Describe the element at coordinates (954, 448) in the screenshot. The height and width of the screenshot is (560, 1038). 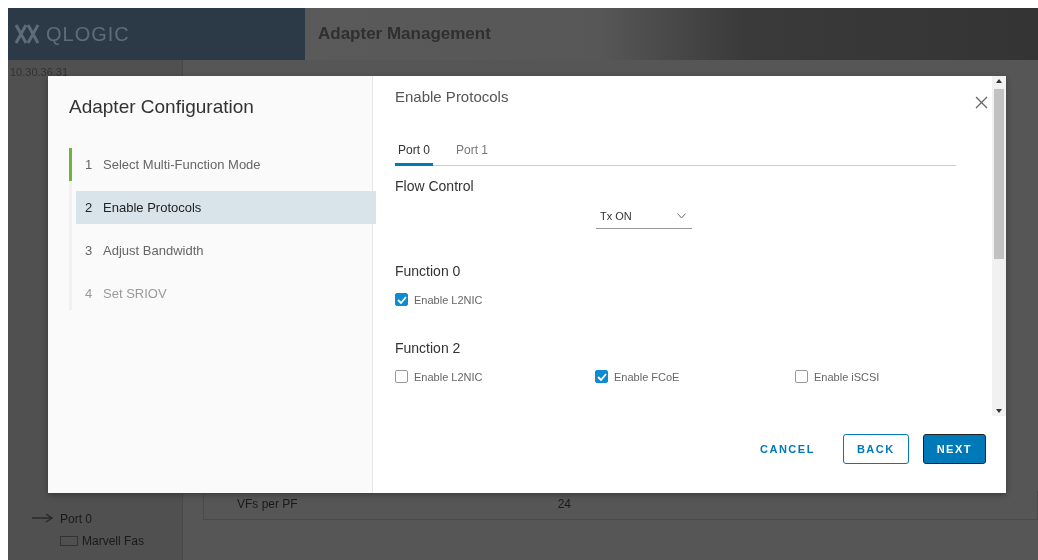
I see `dialog-button: NEXT` at that location.